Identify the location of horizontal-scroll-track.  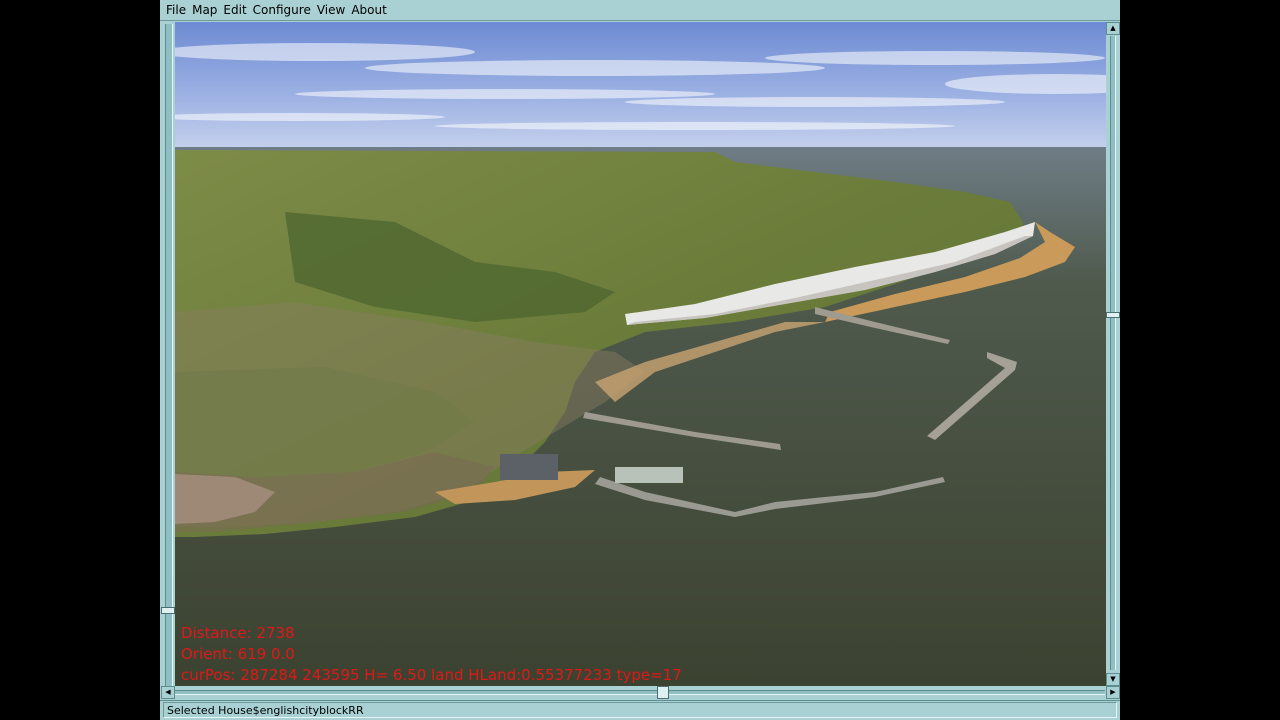
(640, 692).